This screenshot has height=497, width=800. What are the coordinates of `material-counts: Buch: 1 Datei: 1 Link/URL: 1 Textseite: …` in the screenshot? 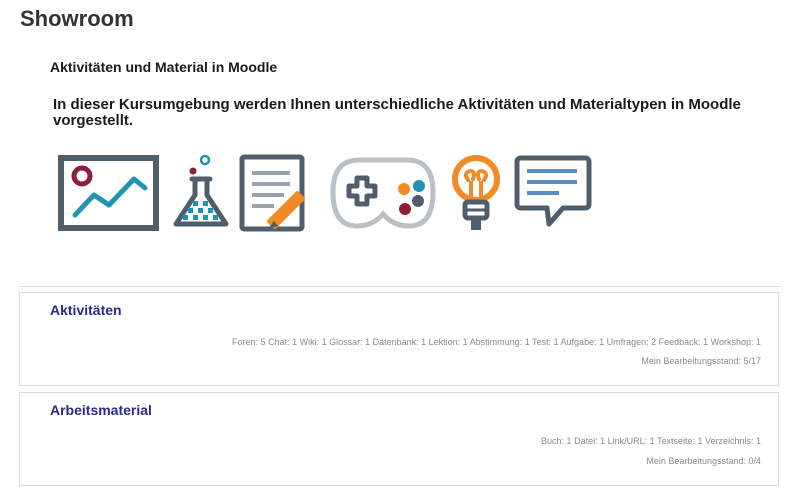 It's located at (651, 441).